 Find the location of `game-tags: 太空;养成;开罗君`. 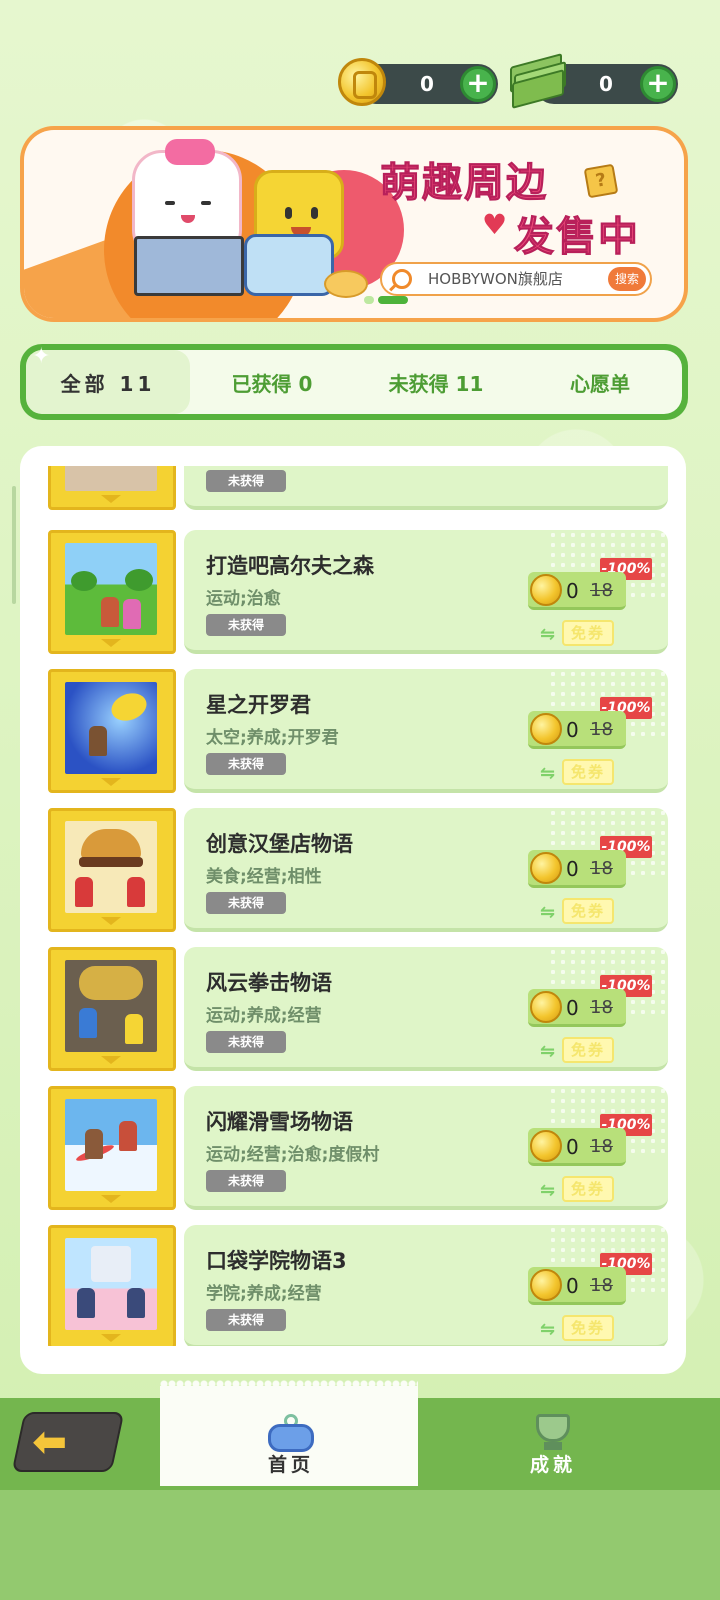

game-tags: 太空;养成;开罗君 is located at coordinates (272, 738).